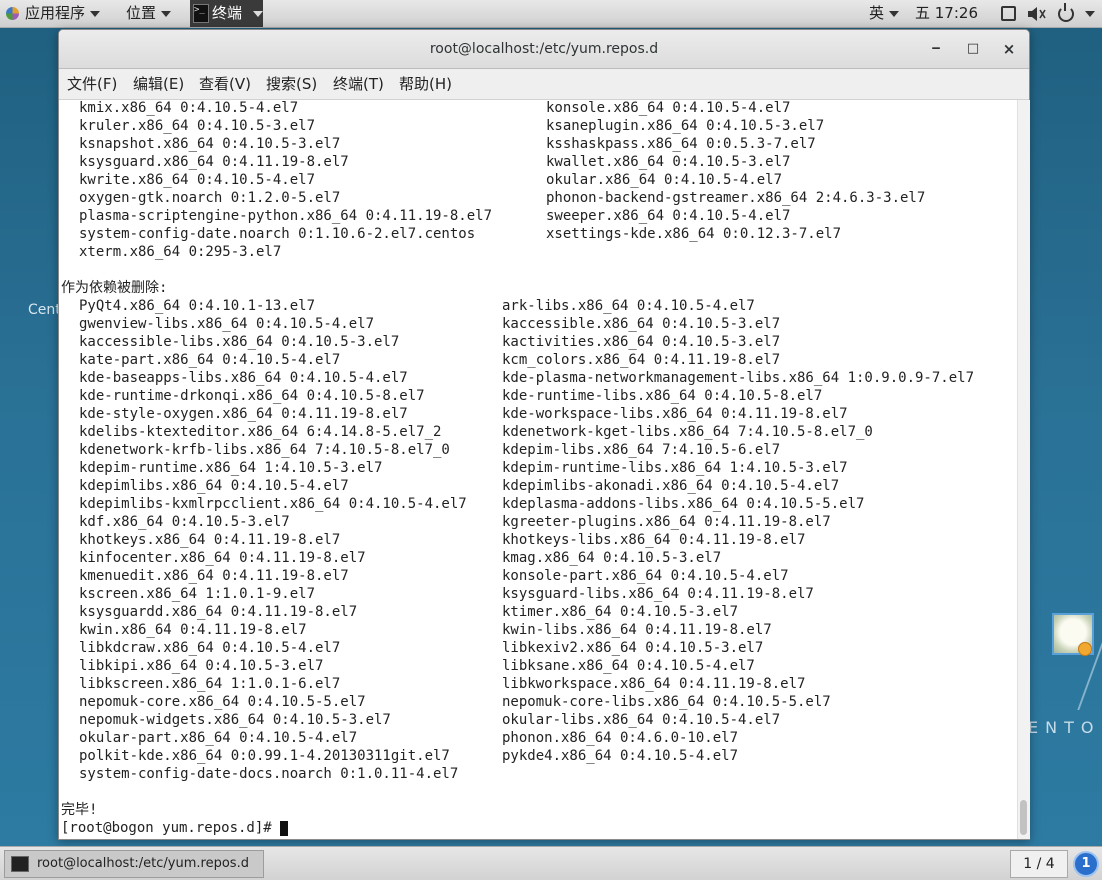 This screenshot has width=1102, height=880. Describe the element at coordinates (620, 738) in the screenshot. I see `dependency-entry: phonon.x86_64 0:4.6.0-10.el7` at that location.